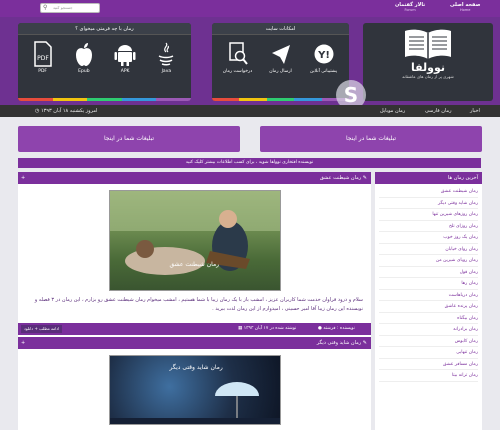  I want to click on svg-text: Y!, so click(323, 55).